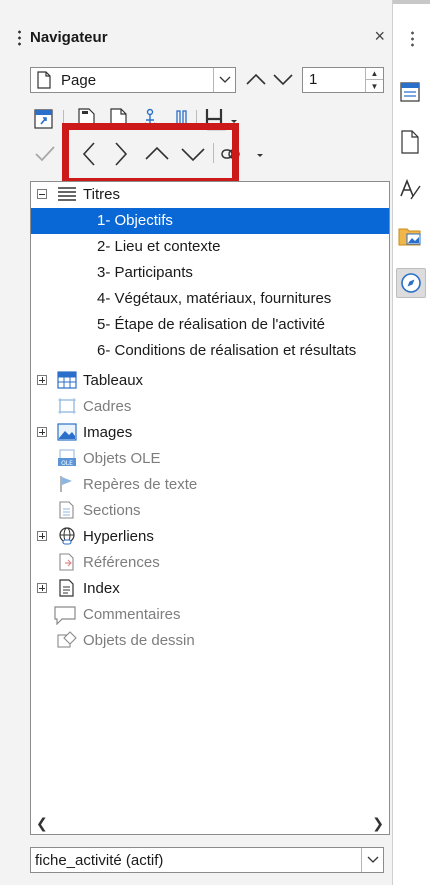 This screenshot has height=885, width=430. I want to click on bookmark-icon, so click(66, 484).